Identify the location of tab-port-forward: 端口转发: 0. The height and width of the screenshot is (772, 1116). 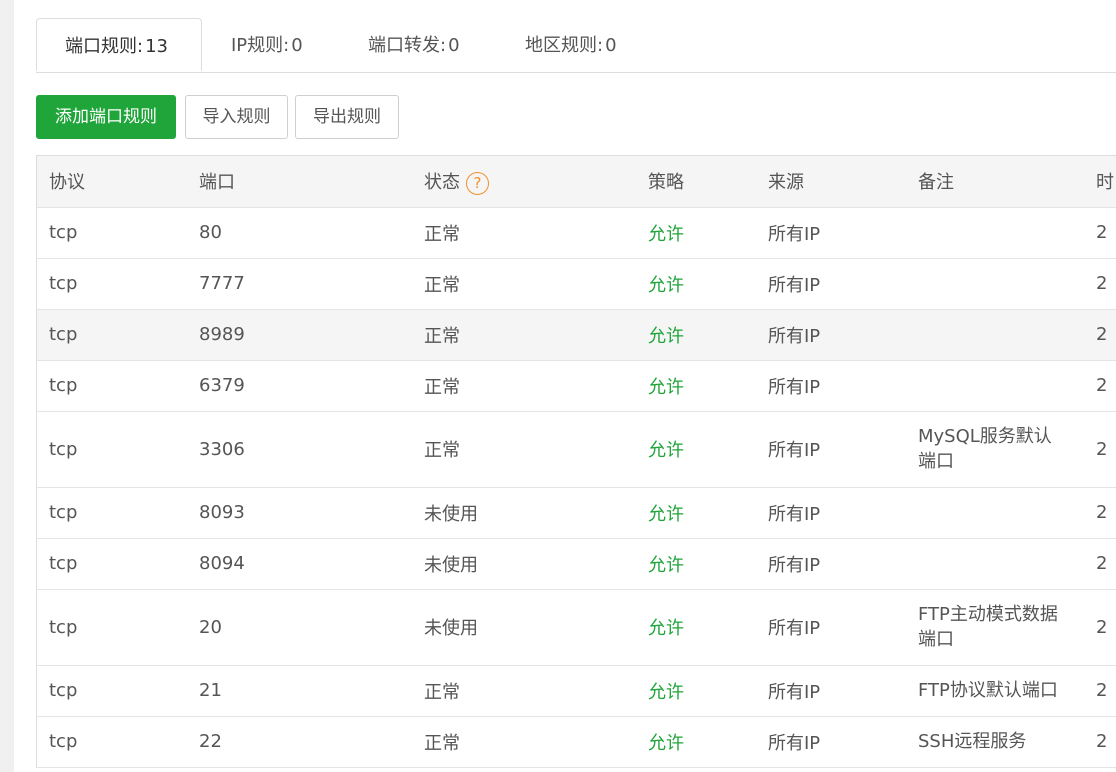
(414, 44).